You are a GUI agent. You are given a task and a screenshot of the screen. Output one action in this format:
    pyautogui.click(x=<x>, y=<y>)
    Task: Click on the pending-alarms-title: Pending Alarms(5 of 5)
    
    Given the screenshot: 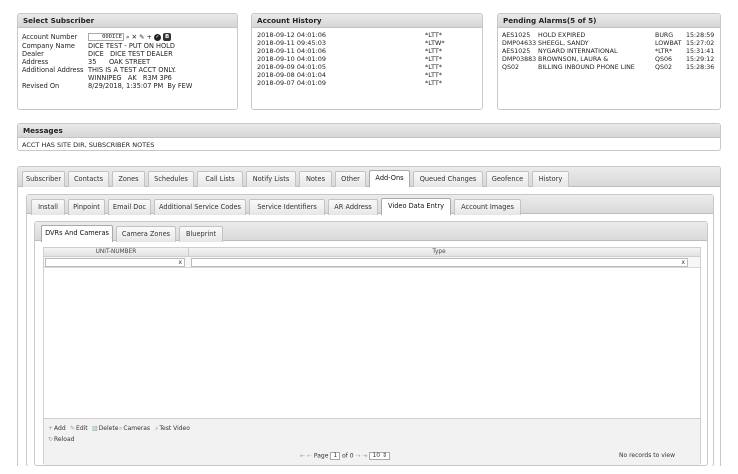 What is the action you would take?
    pyautogui.click(x=609, y=21)
    